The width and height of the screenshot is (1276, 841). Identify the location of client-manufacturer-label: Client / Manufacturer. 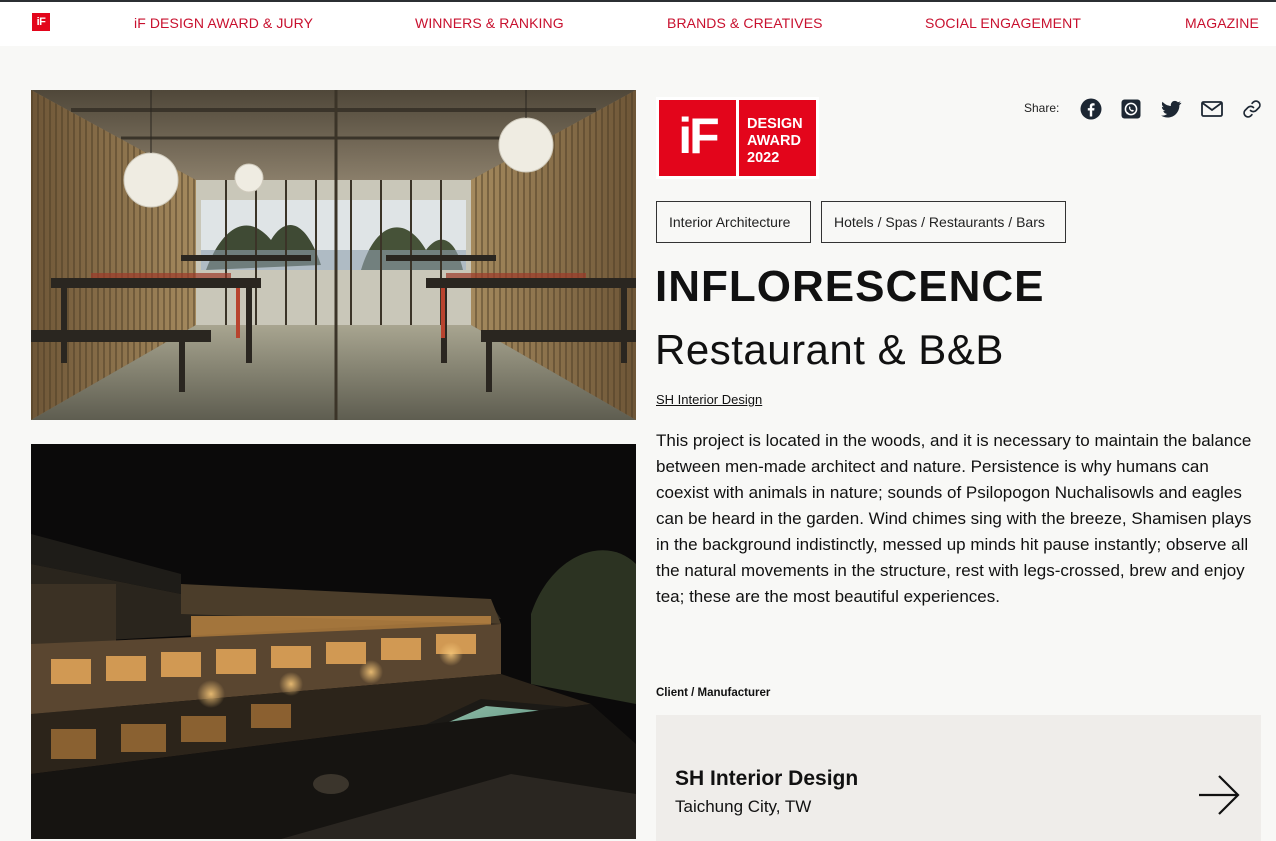
(713, 693).